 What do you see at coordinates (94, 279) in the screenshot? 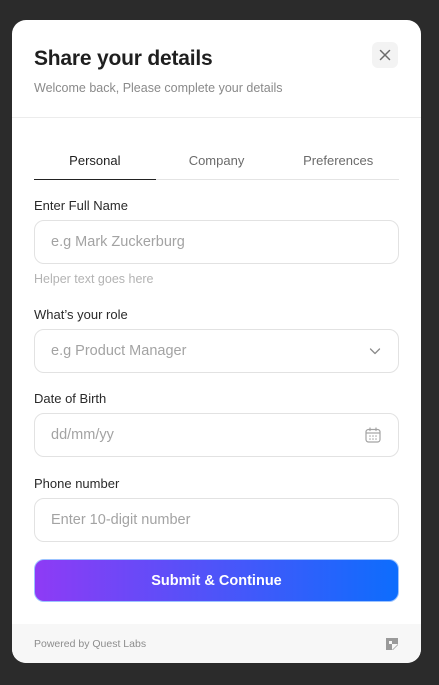
I see `full-name-helper-text: Helper text goes here` at bounding box center [94, 279].